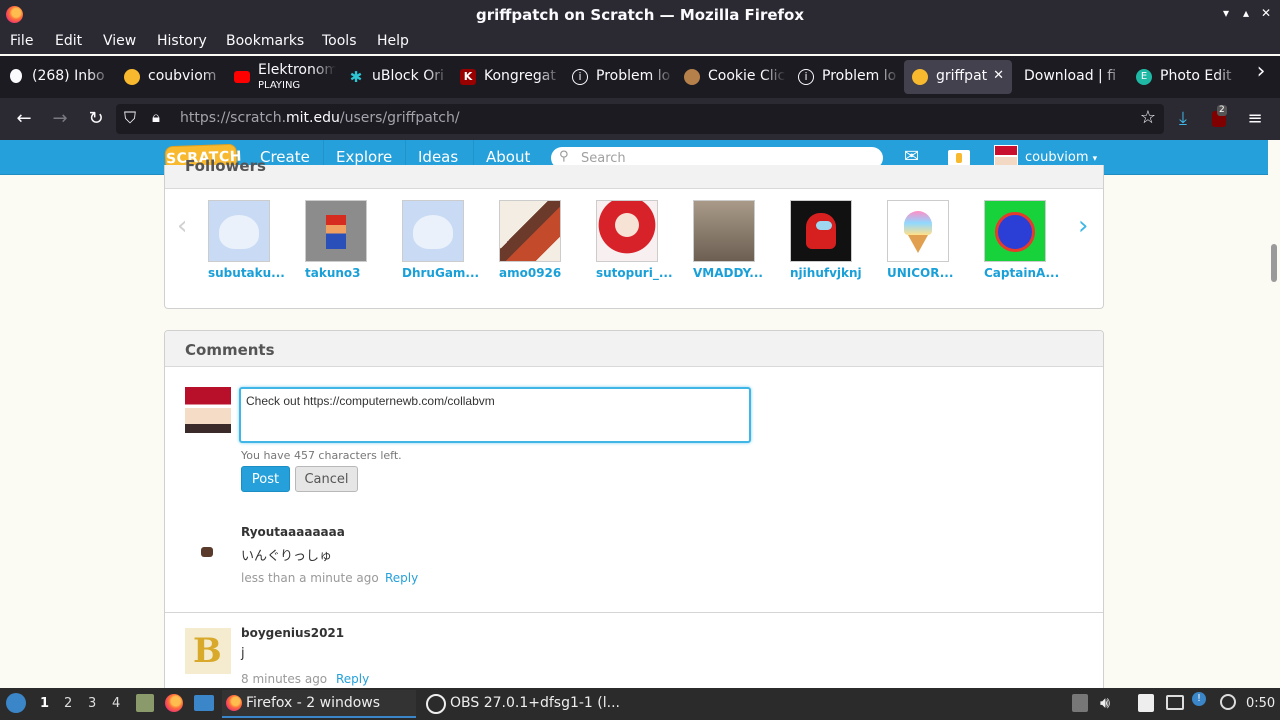 The width and height of the screenshot is (1280, 720). I want to click on forward-button: →, so click(60, 119).